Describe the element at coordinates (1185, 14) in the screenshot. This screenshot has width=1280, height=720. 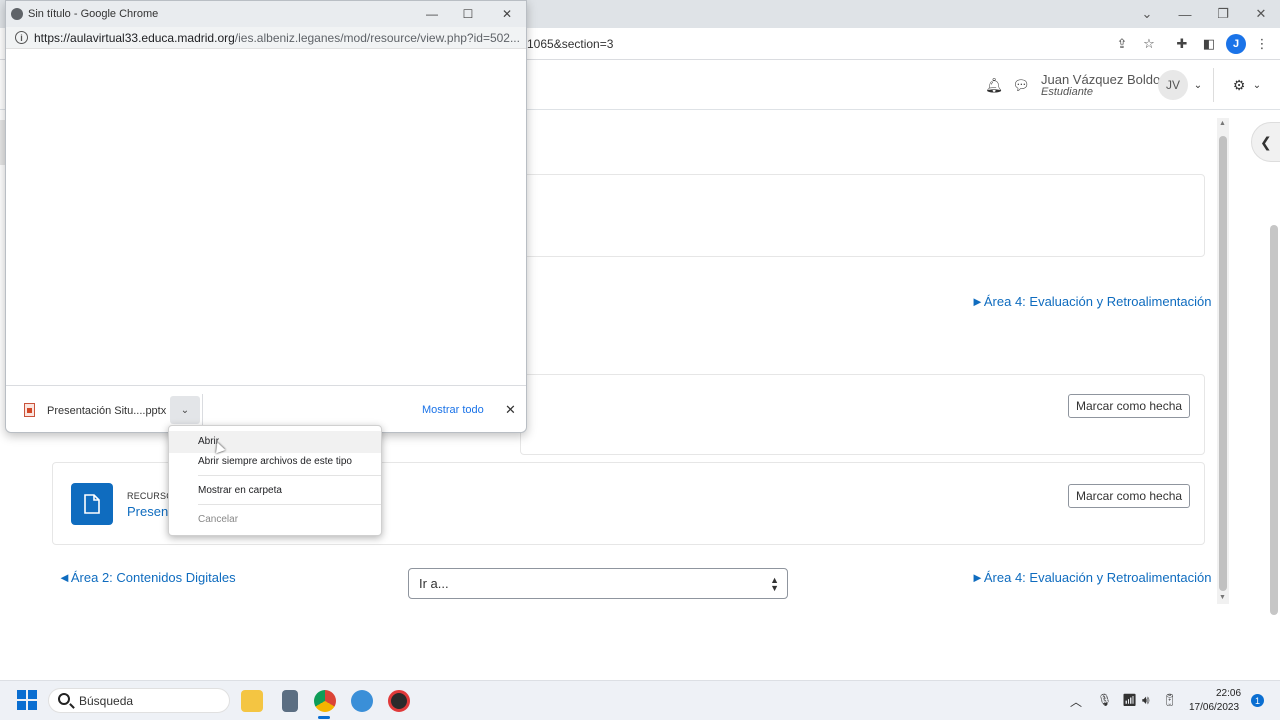
I see `minimize-button: —` at that location.